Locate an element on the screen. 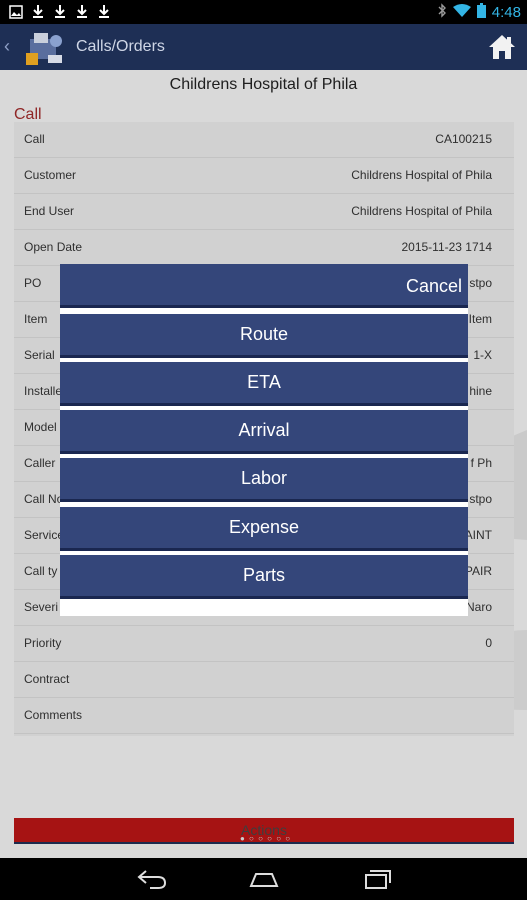 The width and height of the screenshot is (527, 900). screen-title: Calls/Orders is located at coordinates (120, 46).